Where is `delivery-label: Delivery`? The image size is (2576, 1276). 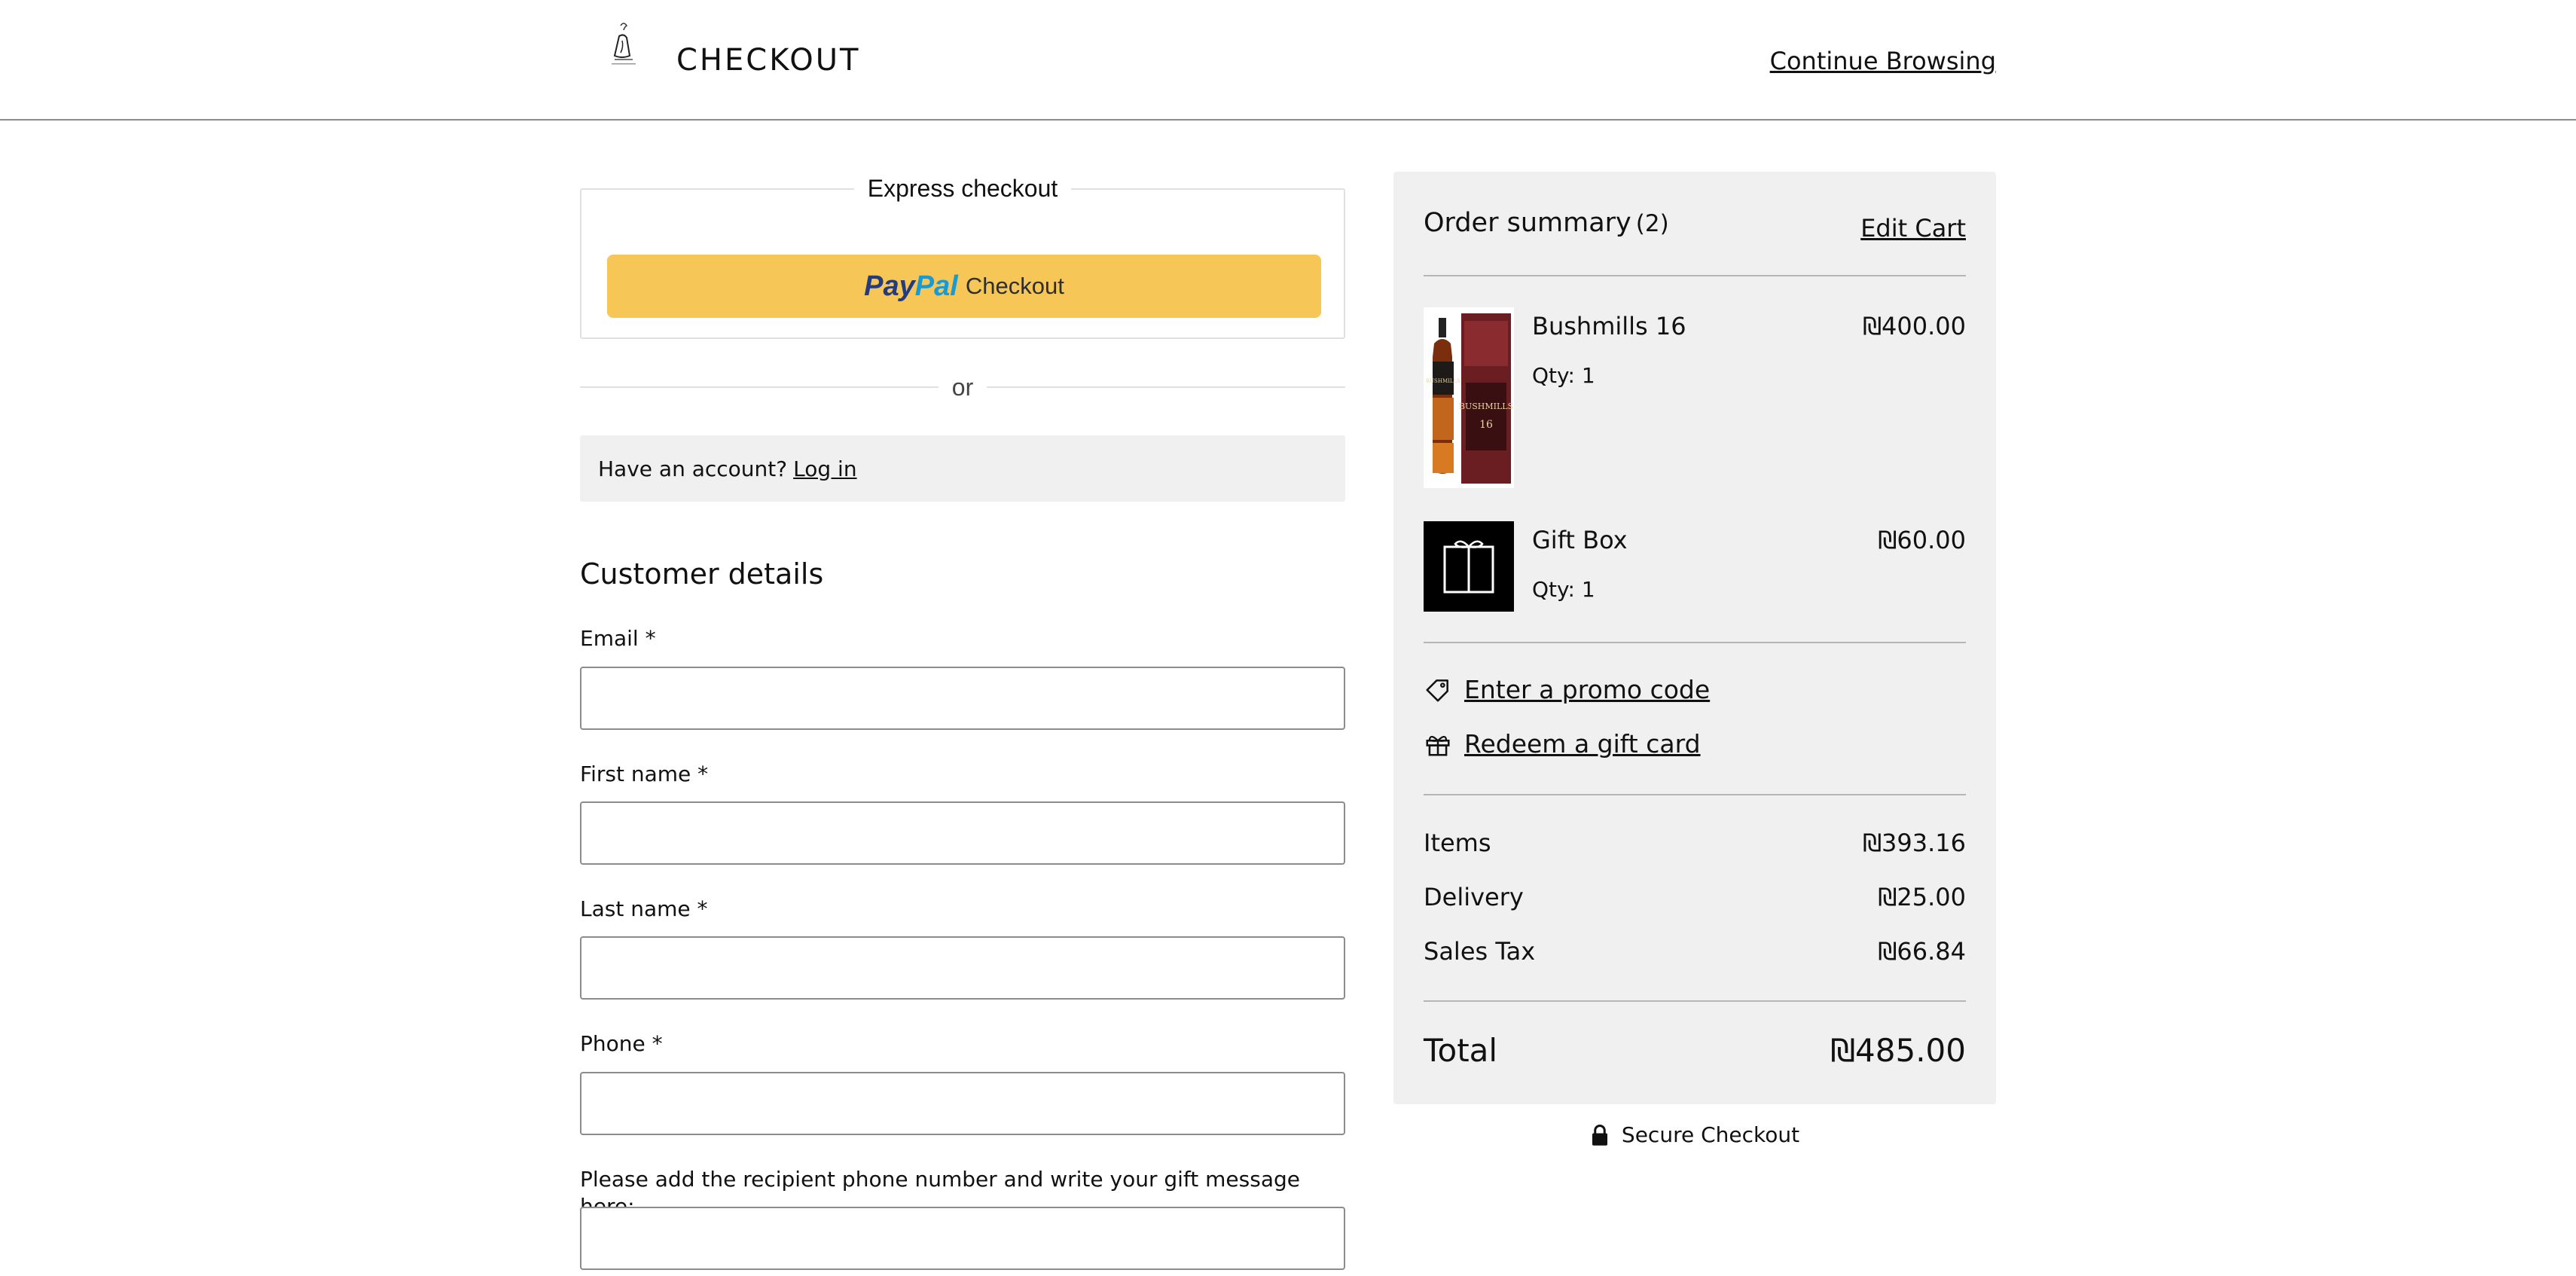 delivery-label: Delivery is located at coordinates (1474, 897).